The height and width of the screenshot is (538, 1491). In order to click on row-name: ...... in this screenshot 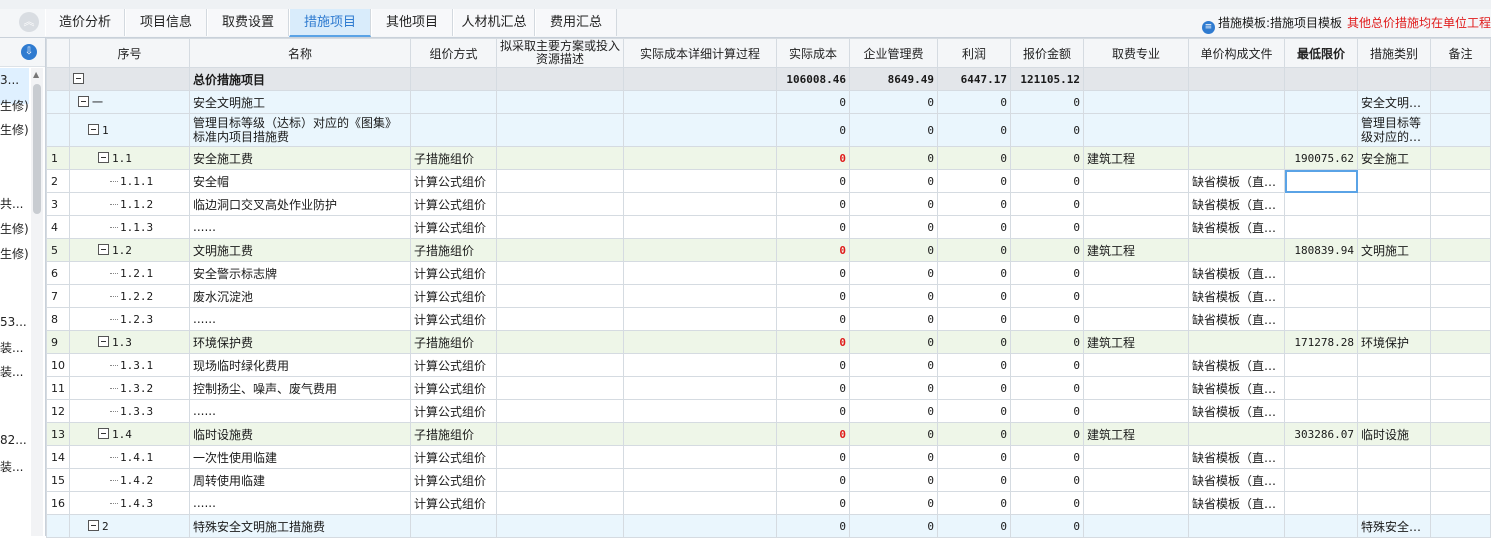, I will do `click(300, 411)`.